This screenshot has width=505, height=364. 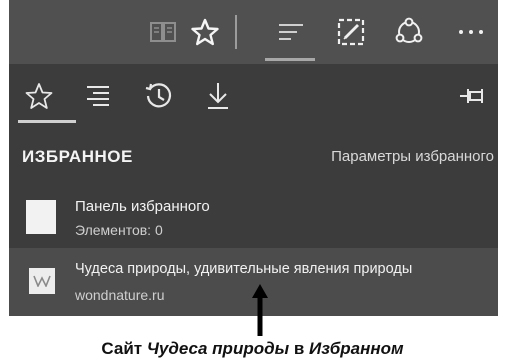 I want to click on history-icon, so click(x=158, y=95).